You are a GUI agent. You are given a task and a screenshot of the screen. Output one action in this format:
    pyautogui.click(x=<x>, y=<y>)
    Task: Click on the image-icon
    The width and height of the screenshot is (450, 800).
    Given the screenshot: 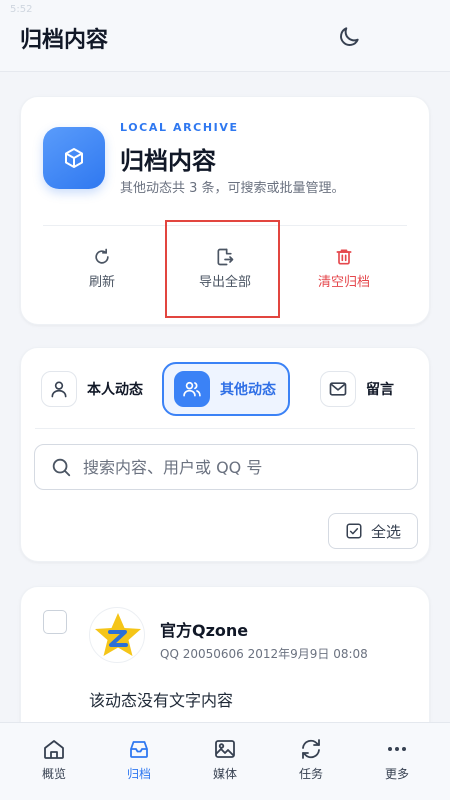 What is the action you would take?
    pyautogui.click(x=225, y=749)
    